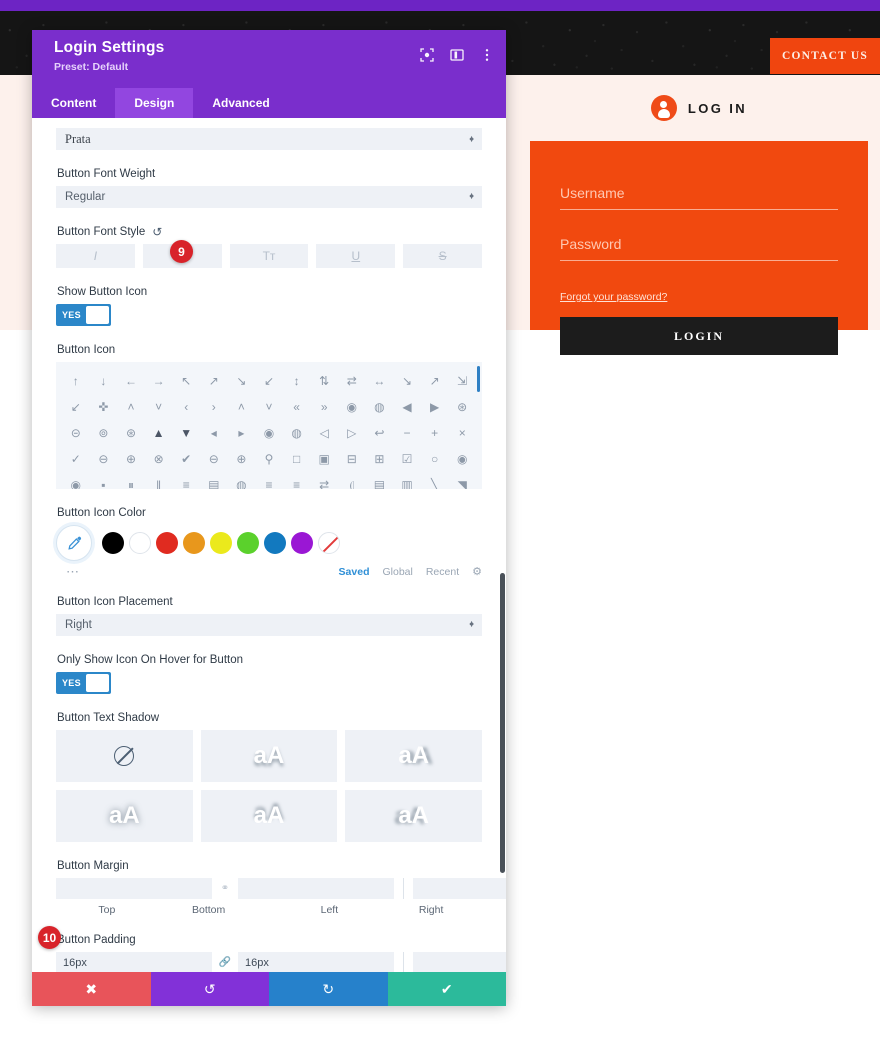 This screenshot has height=1042, width=880. I want to click on color-tab-global: Global, so click(397, 572).